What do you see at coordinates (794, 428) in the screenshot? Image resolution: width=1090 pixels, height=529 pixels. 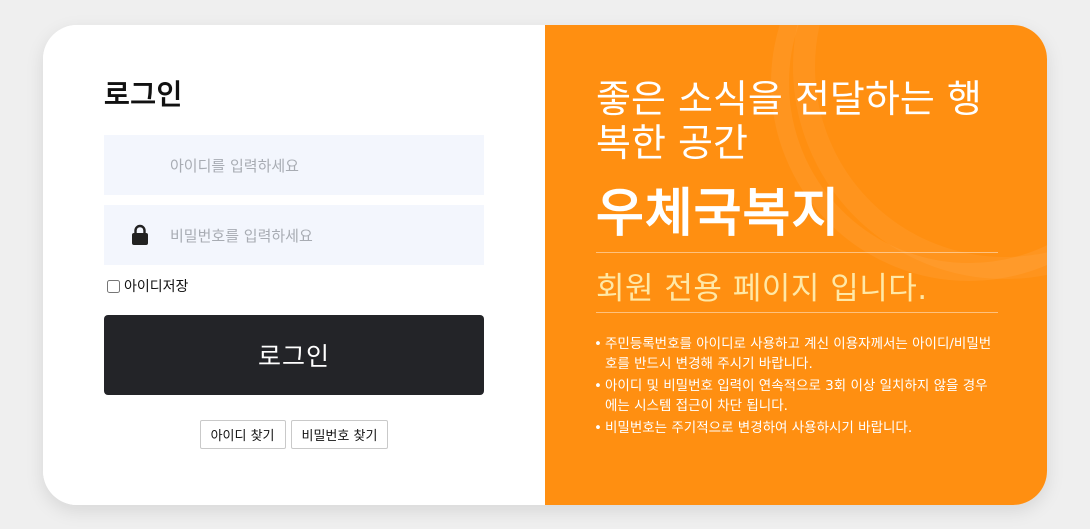 I see `notice-item: 비밀번호는 주기적으로 변경하여 사용하시기 바랍니다.` at bounding box center [794, 428].